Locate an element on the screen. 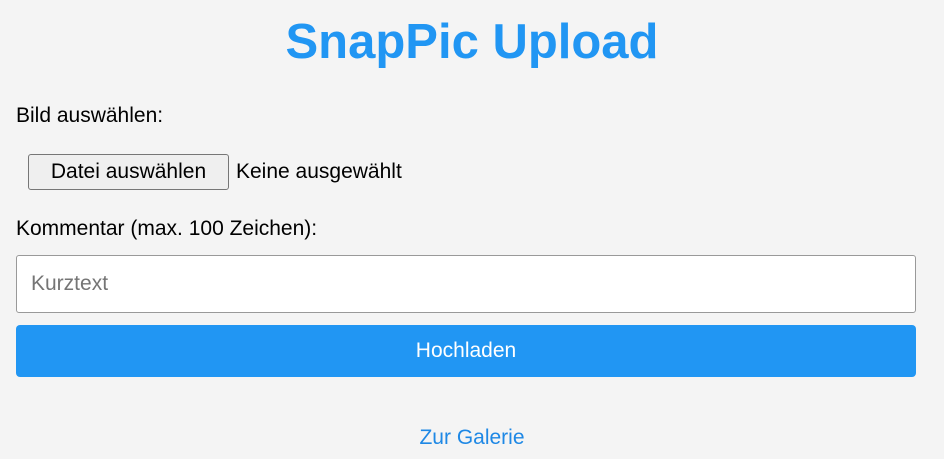  upload-button: Hochladen is located at coordinates (466, 351).